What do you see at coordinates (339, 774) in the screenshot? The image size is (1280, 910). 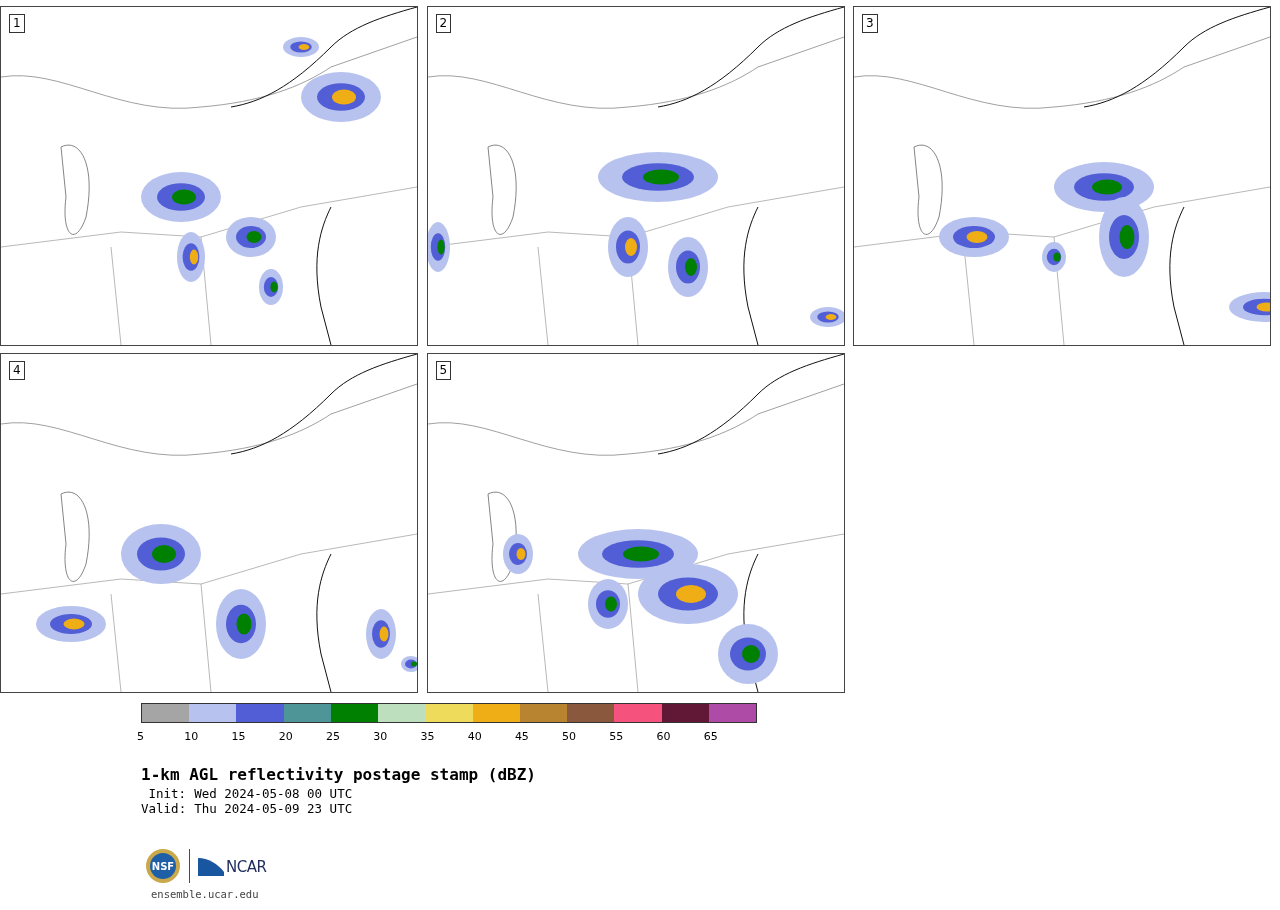 I see `chart-title: 1-km AGL reflectivity postage stamp (dBZ)` at bounding box center [339, 774].